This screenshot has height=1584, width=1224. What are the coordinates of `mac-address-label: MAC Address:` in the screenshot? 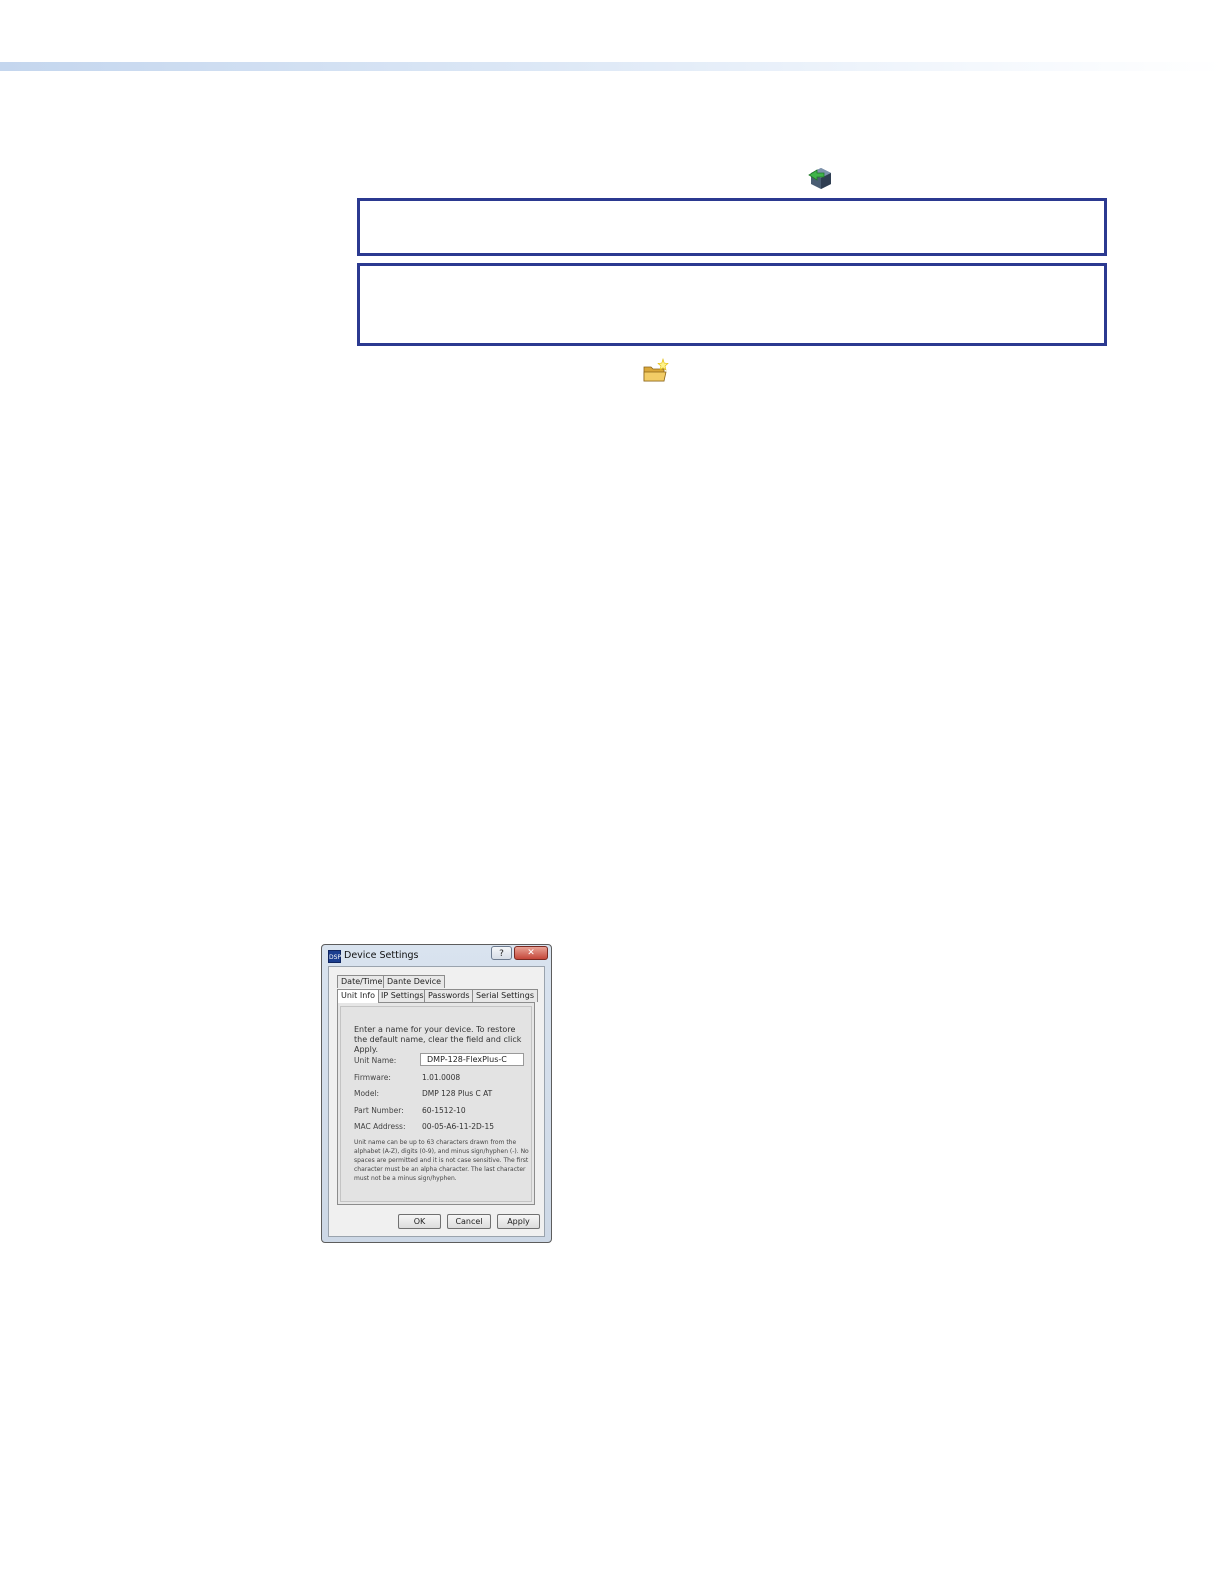 It's located at (380, 1126).